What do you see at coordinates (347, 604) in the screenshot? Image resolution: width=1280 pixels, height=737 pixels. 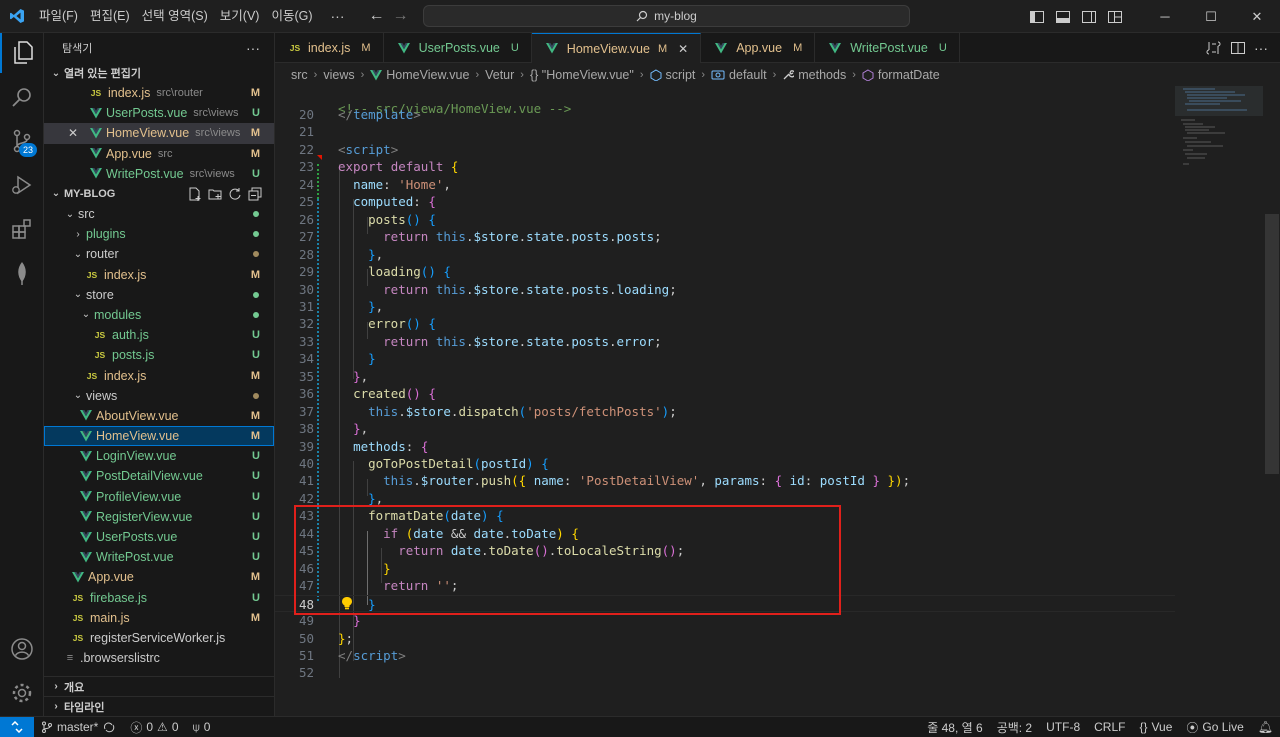 I see `lightbulb-icon` at bounding box center [347, 604].